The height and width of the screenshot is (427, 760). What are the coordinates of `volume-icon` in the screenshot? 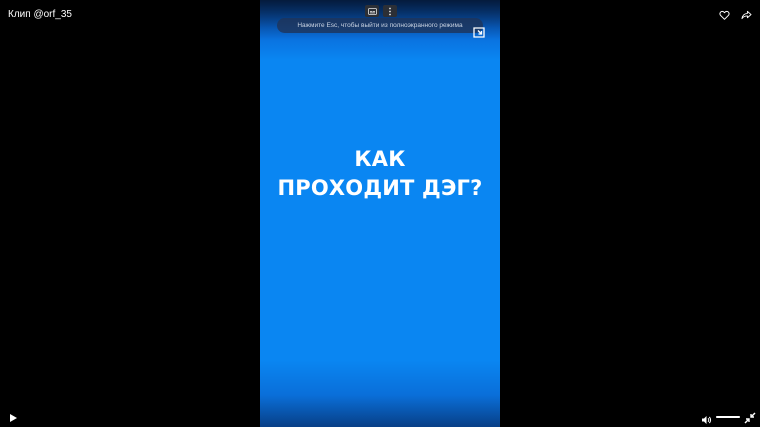 It's located at (706, 418).